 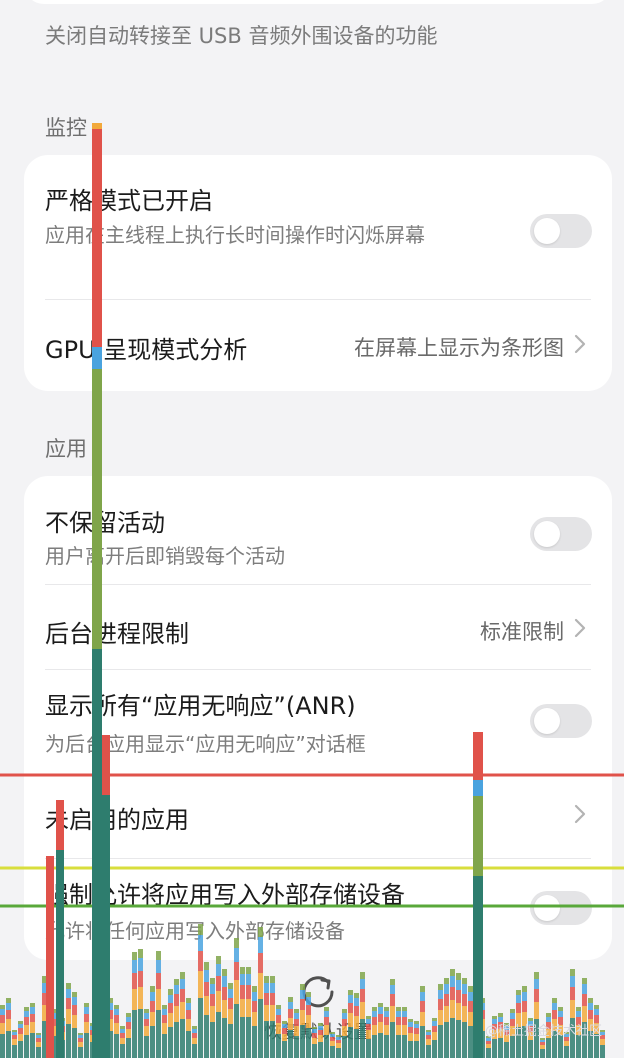 I want to click on show-all-anr-row: 显示所有“应用无响应”(ANR) 为后台应用显示“应用无响应”对话框, so click(x=318, y=722).